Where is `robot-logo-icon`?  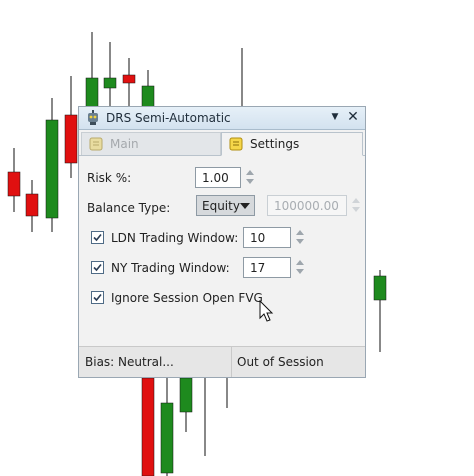 robot-logo-icon is located at coordinates (93, 117).